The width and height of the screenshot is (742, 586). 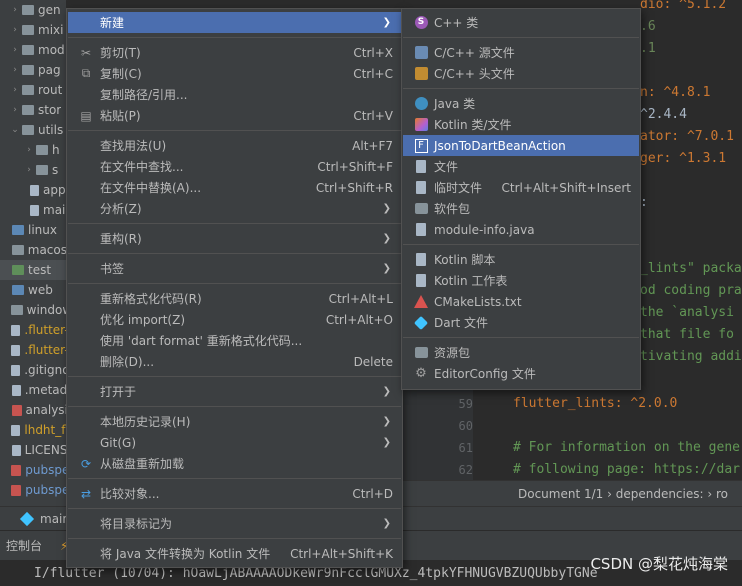 I want to click on menu-item: 在文件中替换(A)... Ctrl+Shift+R, so click(x=234, y=187).